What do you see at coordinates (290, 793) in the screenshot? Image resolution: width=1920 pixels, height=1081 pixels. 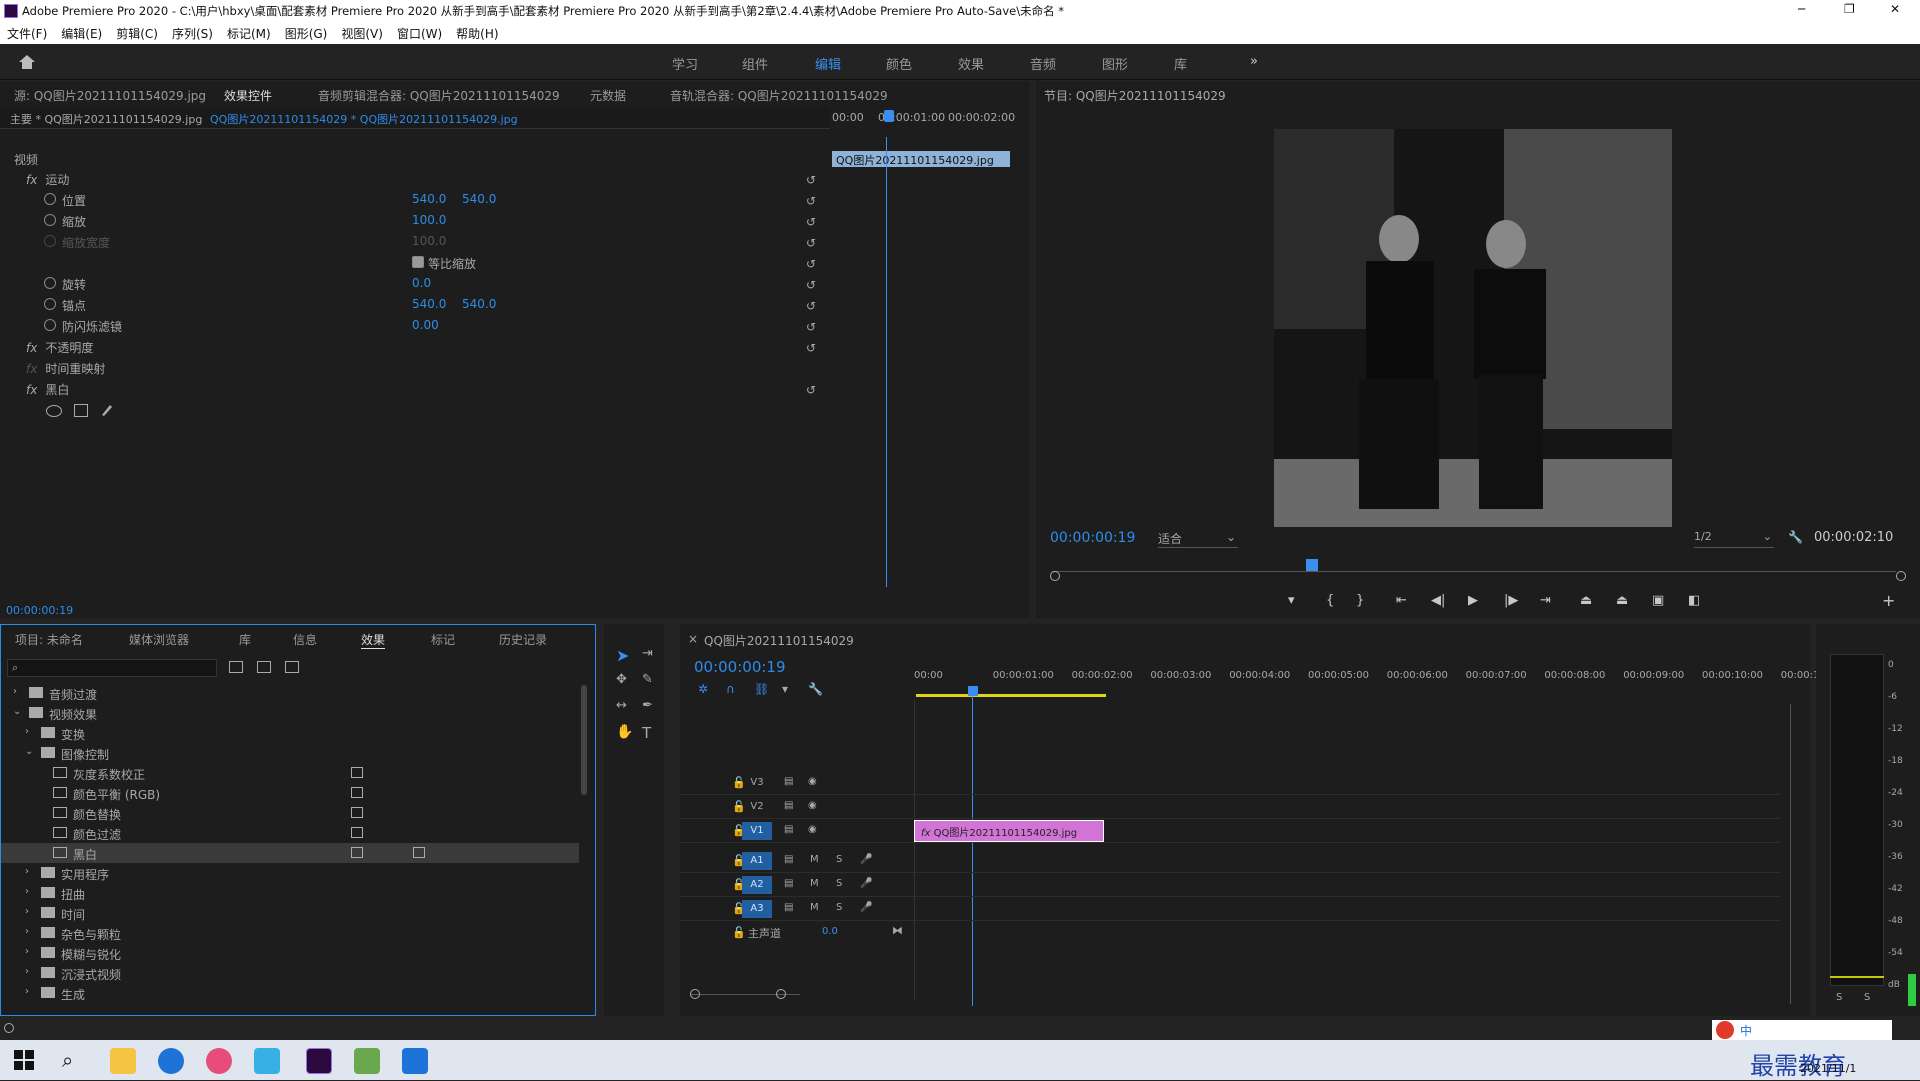 I see `effects-tree-item: 颜色平衡 (RGB)` at bounding box center [290, 793].